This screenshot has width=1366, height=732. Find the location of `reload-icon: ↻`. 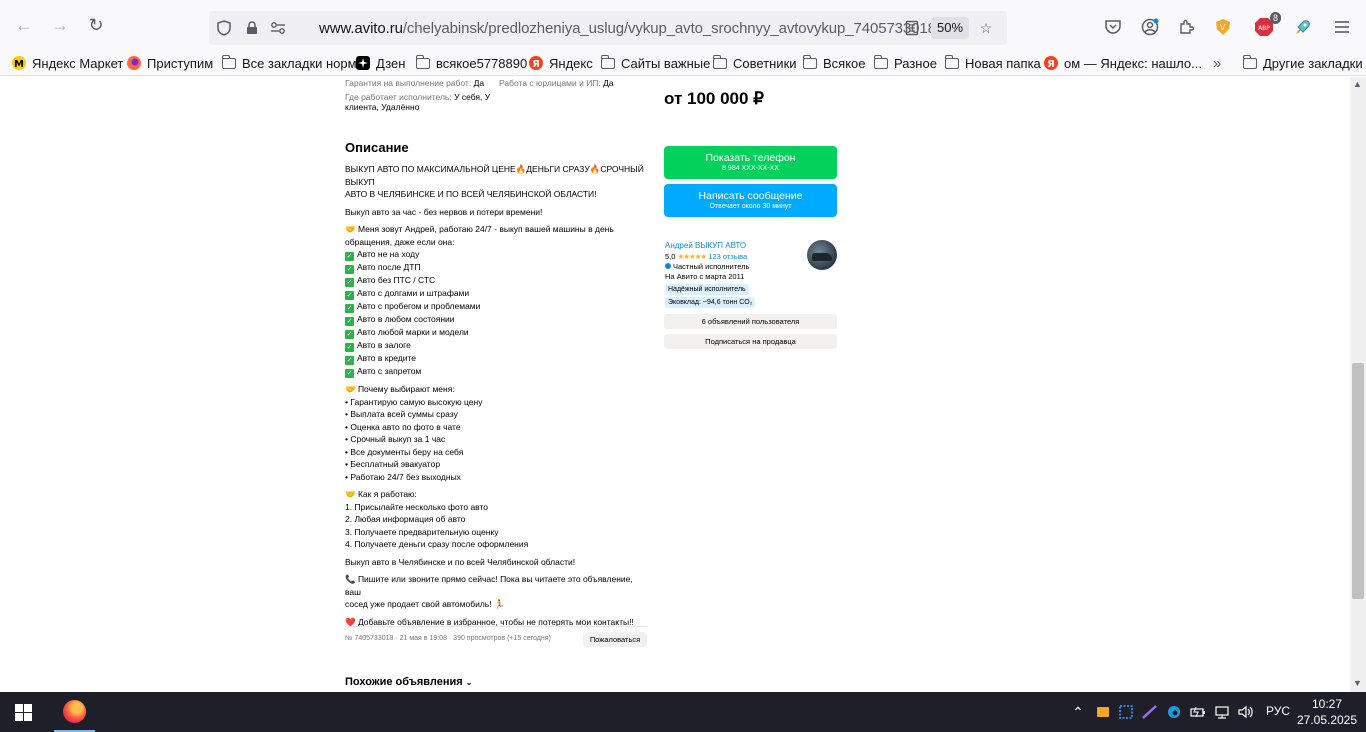

reload-icon: ↻ is located at coordinates (96, 25).